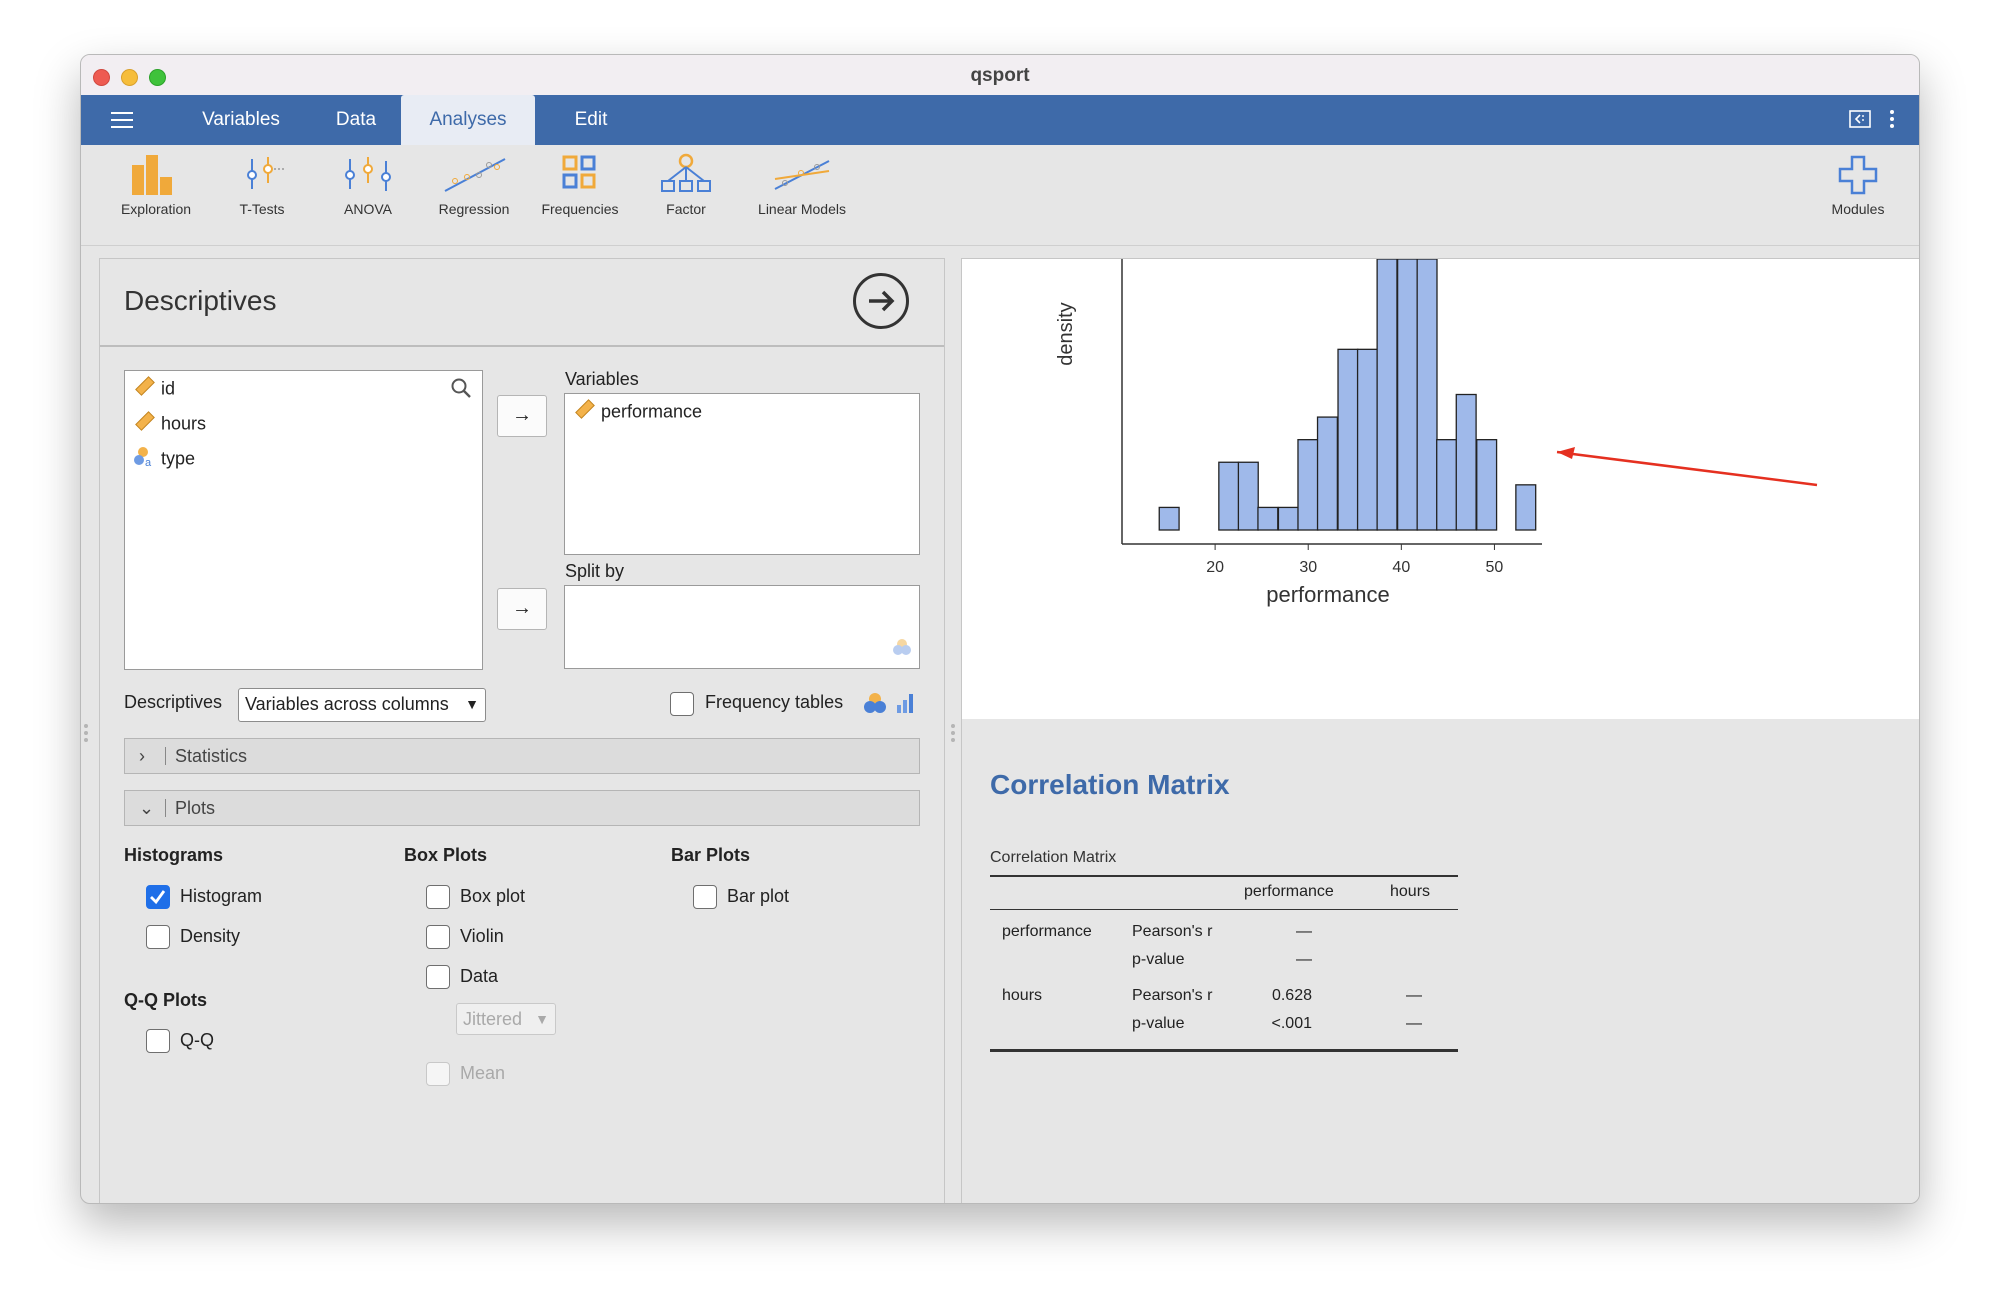 Image resolution: width=1999 pixels, height=1310 pixels. I want to click on regression-icon, so click(475, 175).